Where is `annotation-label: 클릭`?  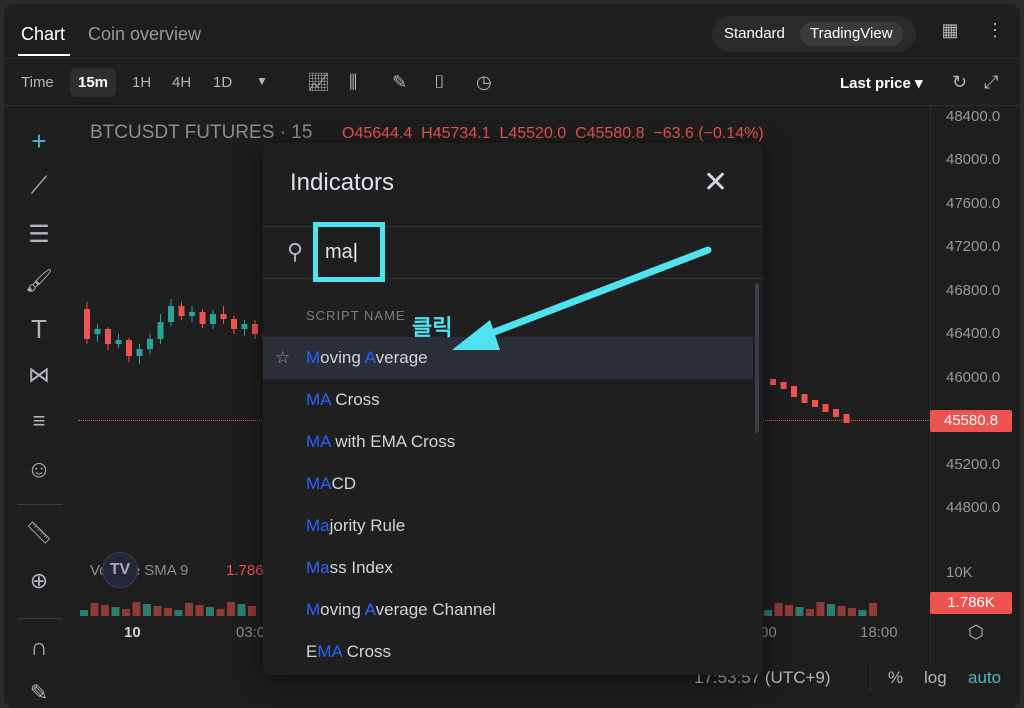 annotation-label: 클릭 is located at coordinates (432, 327).